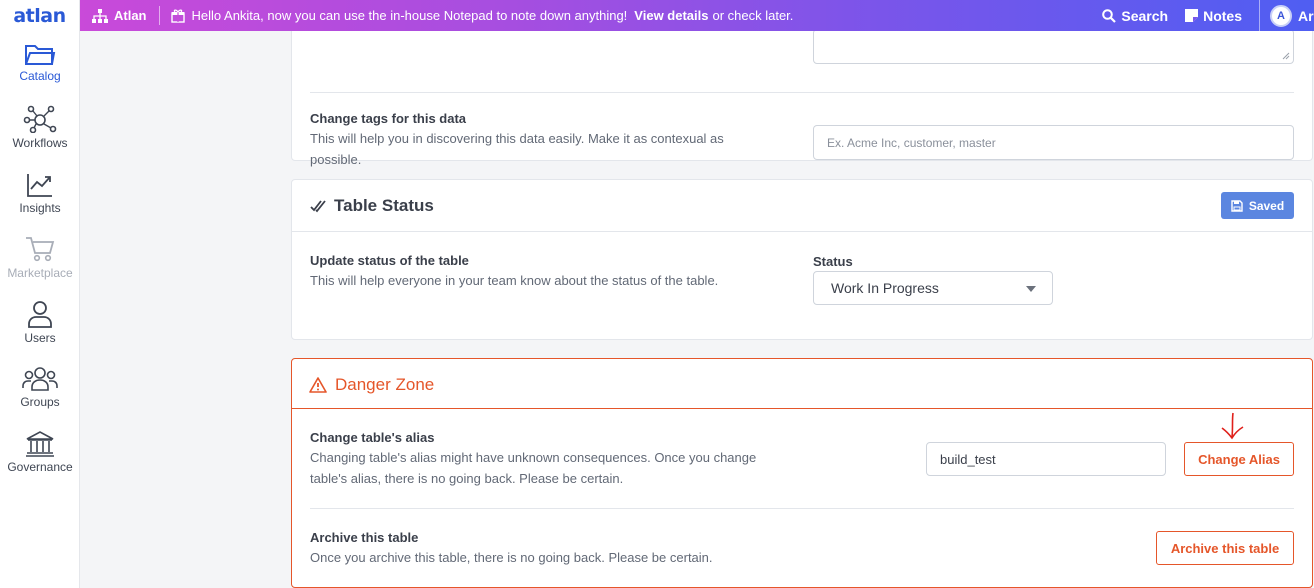  Describe the element at coordinates (40, 143) in the screenshot. I see `sidebar-label-workflows: Workflows` at that location.